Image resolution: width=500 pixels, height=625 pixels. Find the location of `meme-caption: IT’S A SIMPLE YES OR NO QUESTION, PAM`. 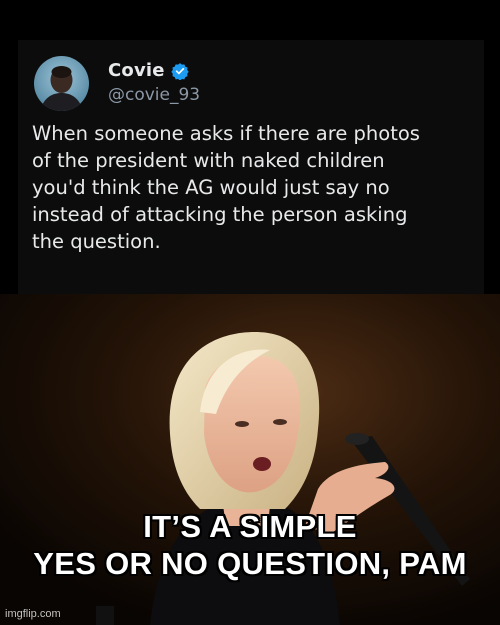

meme-caption: IT’S A SIMPLE YES OR NO QUESTION, PAM is located at coordinates (250, 545).